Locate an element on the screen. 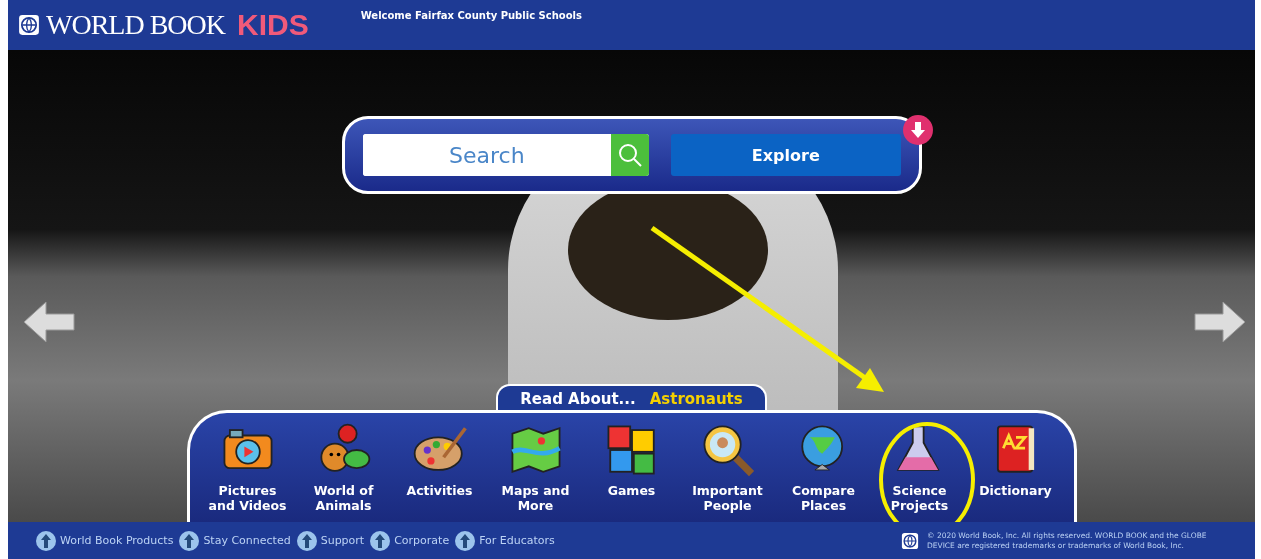  search-button is located at coordinates (630, 155).